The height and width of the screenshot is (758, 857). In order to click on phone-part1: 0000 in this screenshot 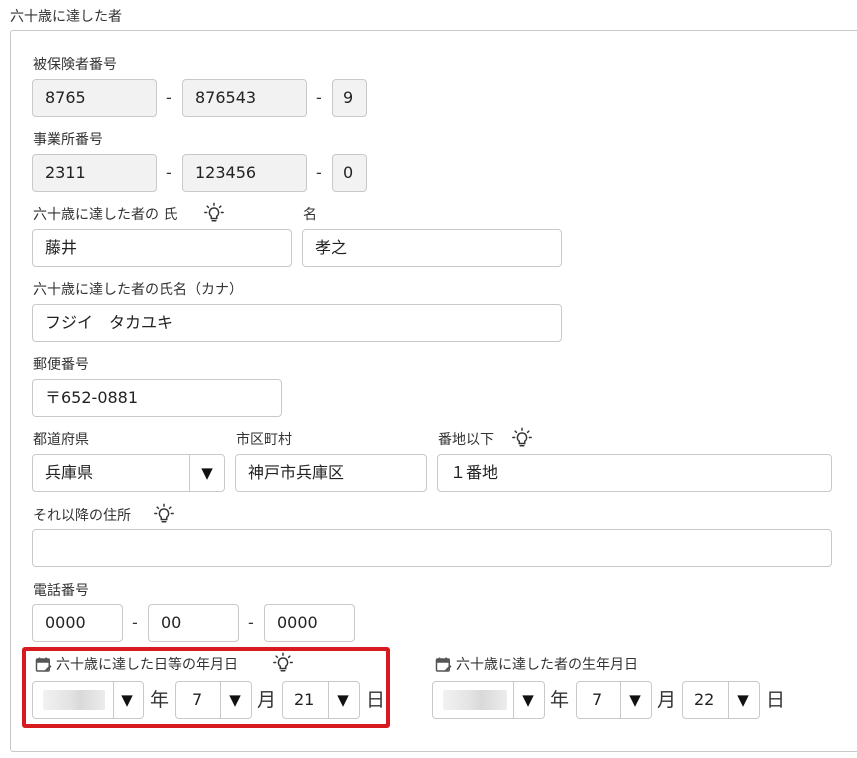, I will do `click(77, 623)`.